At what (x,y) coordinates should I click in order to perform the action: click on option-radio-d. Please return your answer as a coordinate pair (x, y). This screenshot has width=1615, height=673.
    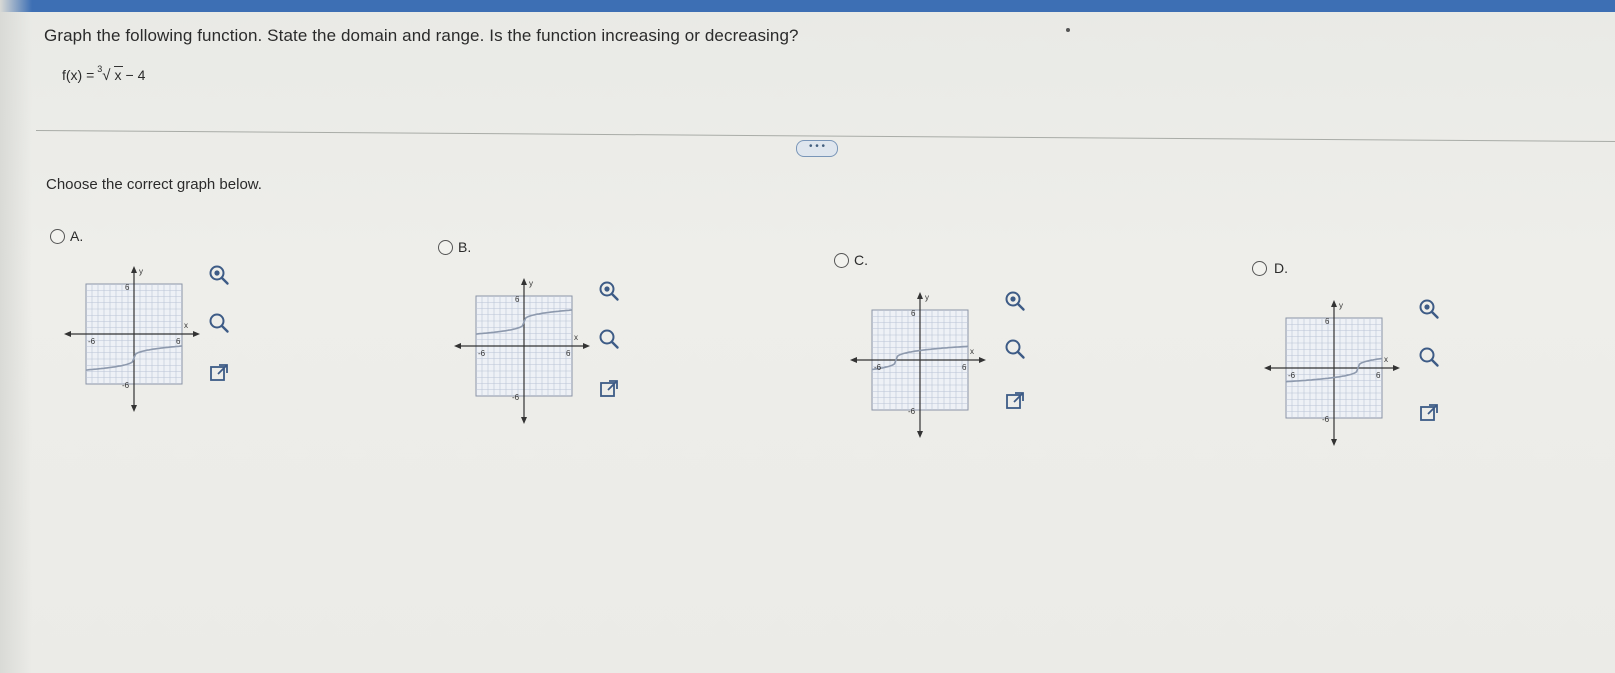
    Looking at the image, I should click on (1259, 268).